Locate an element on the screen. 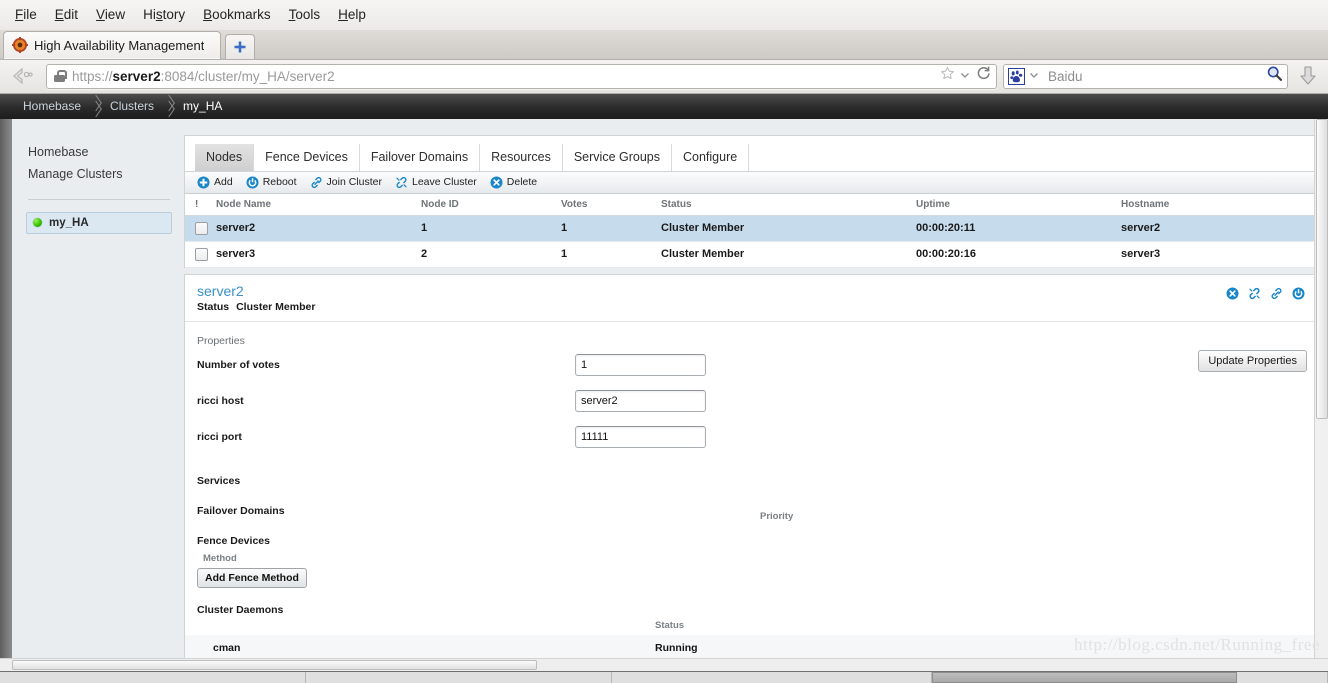  cell-node-id: 1 is located at coordinates (487, 228).